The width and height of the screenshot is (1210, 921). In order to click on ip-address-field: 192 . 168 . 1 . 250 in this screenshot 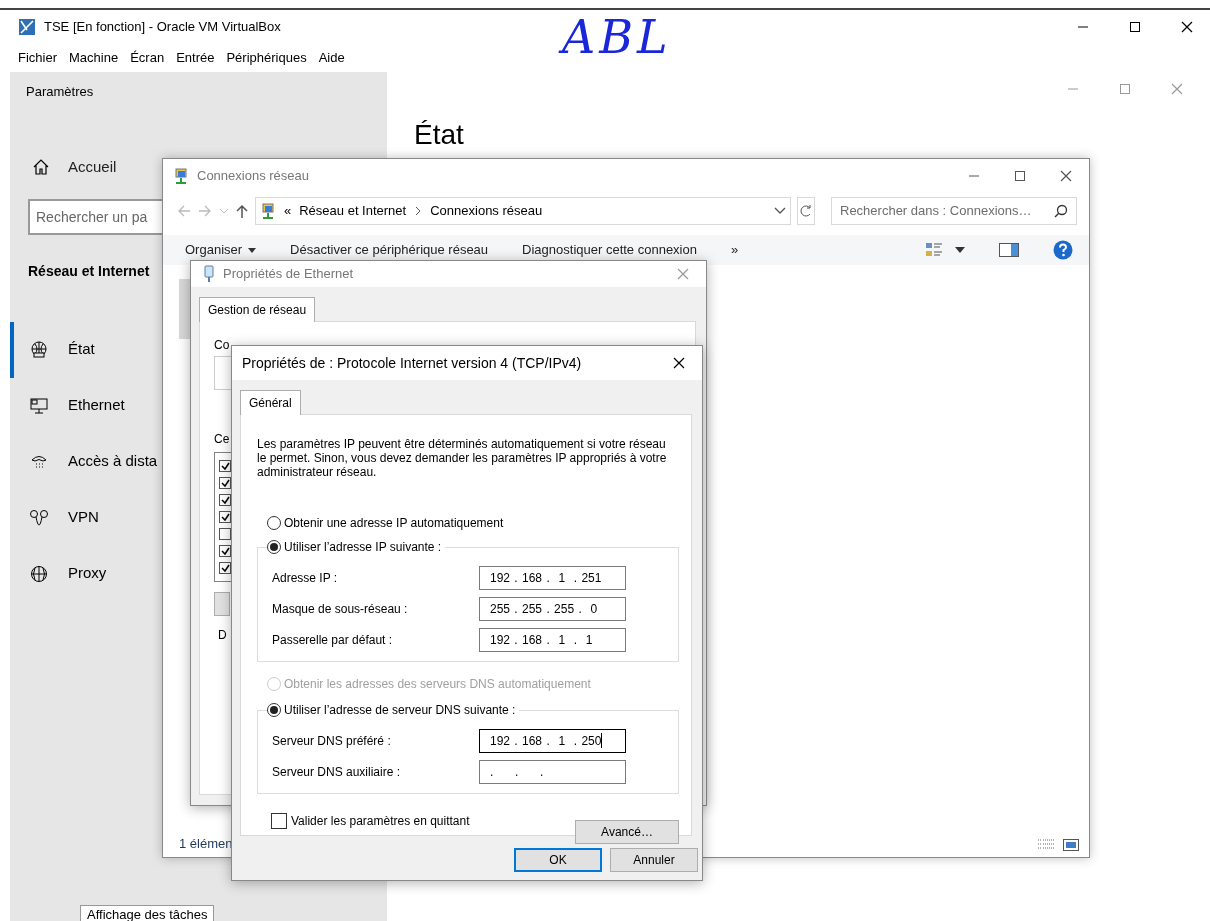, I will do `click(552, 740)`.